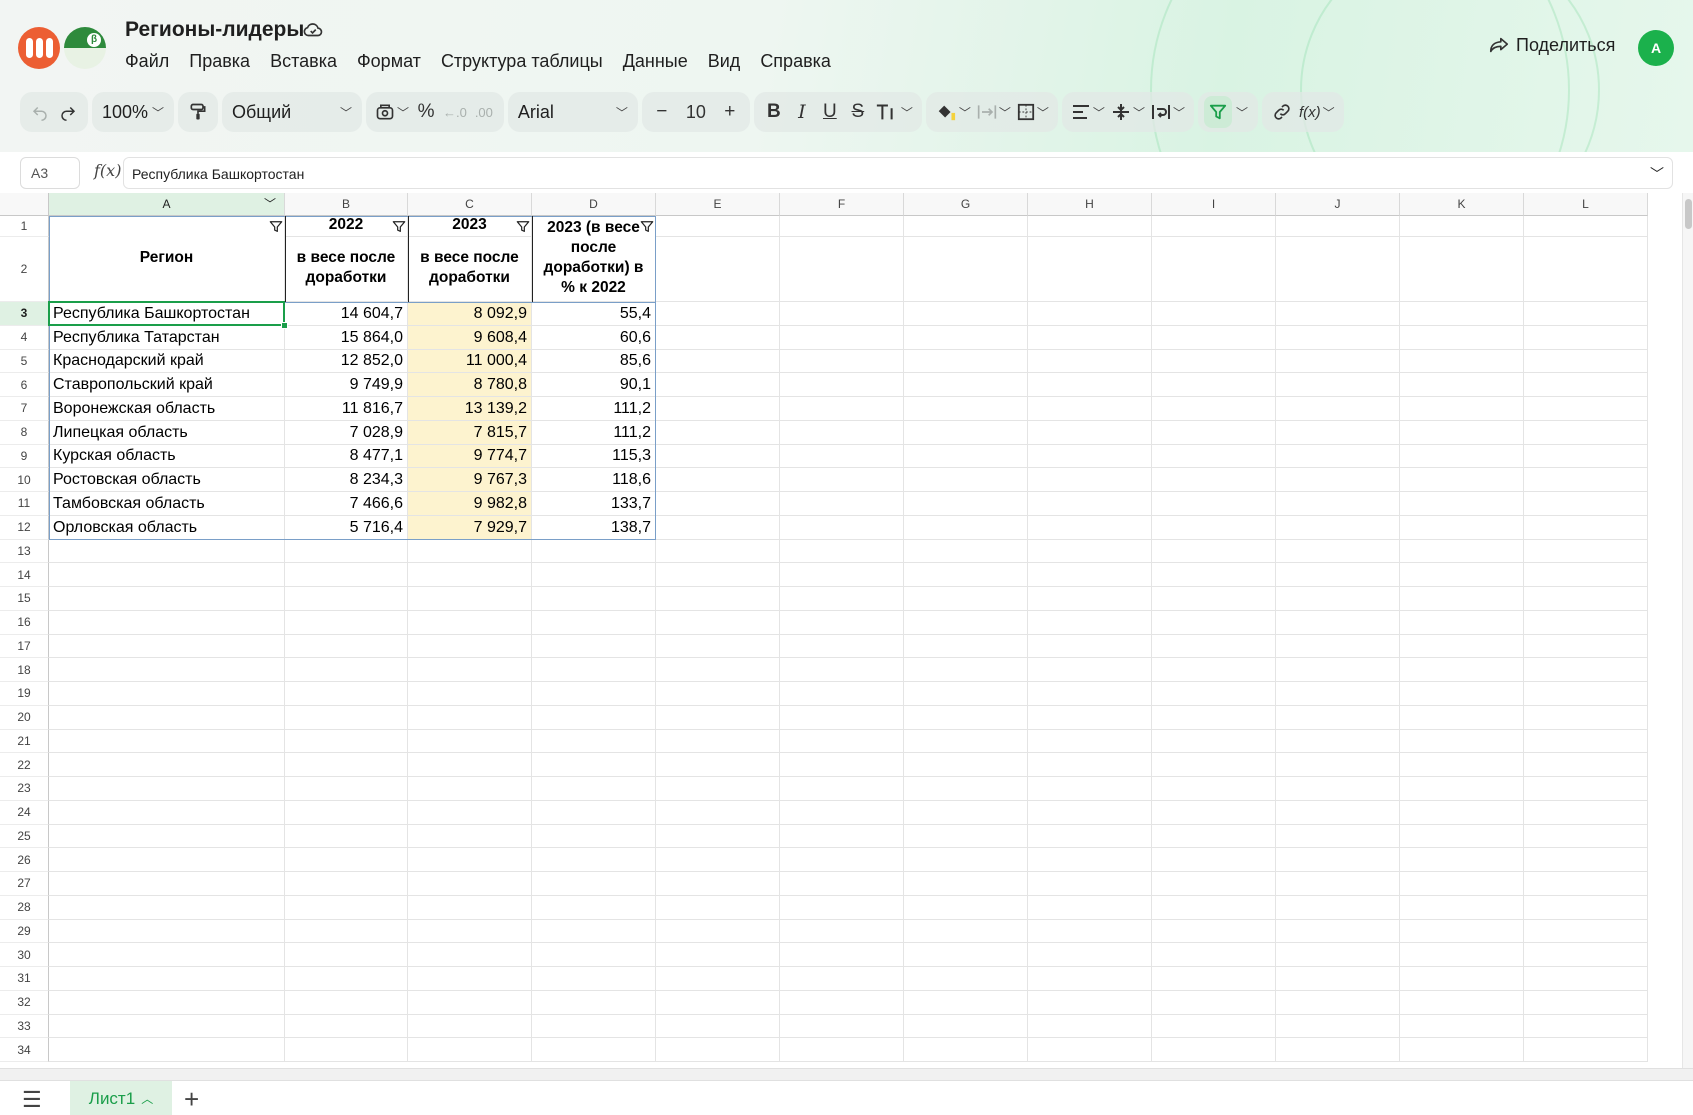 Image resolution: width=1693 pixels, height=1115 pixels. Describe the element at coordinates (846, 1074) in the screenshot. I see `horizontal-scrollbar` at that location.